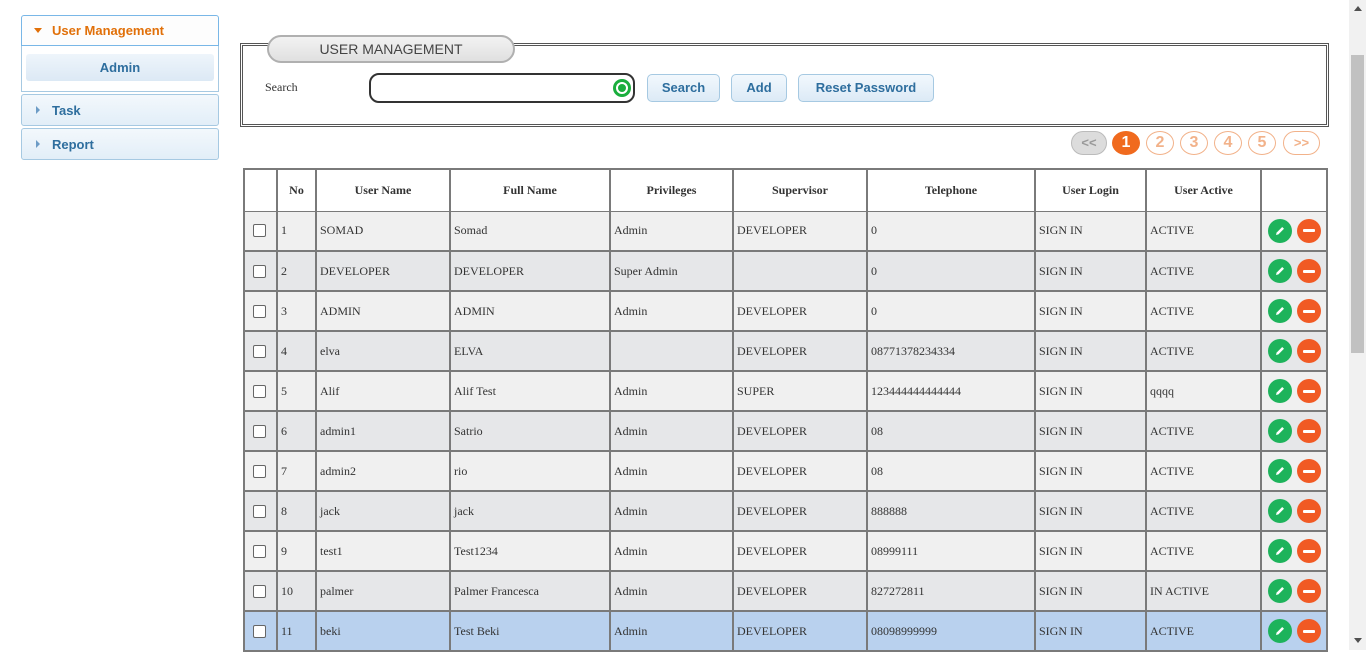 This screenshot has width=1366, height=652. Describe the element at coordinates (1301, 143) in the screenshot. I see `next-page-button: >>` at that location.